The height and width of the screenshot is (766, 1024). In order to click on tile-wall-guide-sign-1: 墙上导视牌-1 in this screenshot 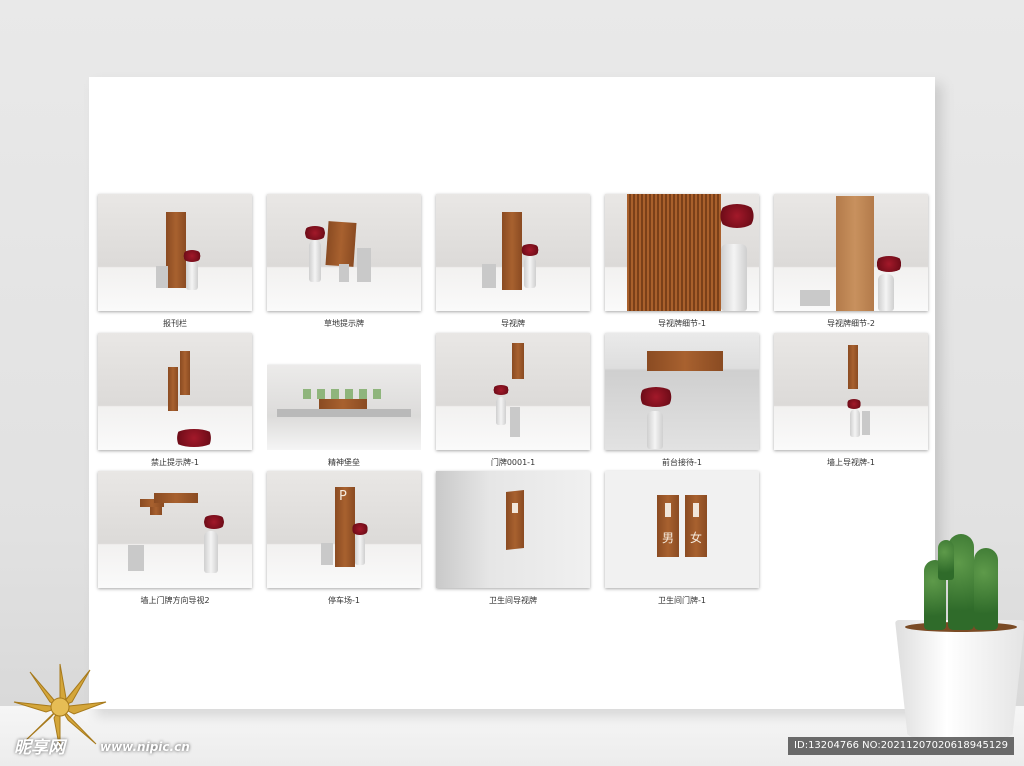, I will do `click(851, 400)`.